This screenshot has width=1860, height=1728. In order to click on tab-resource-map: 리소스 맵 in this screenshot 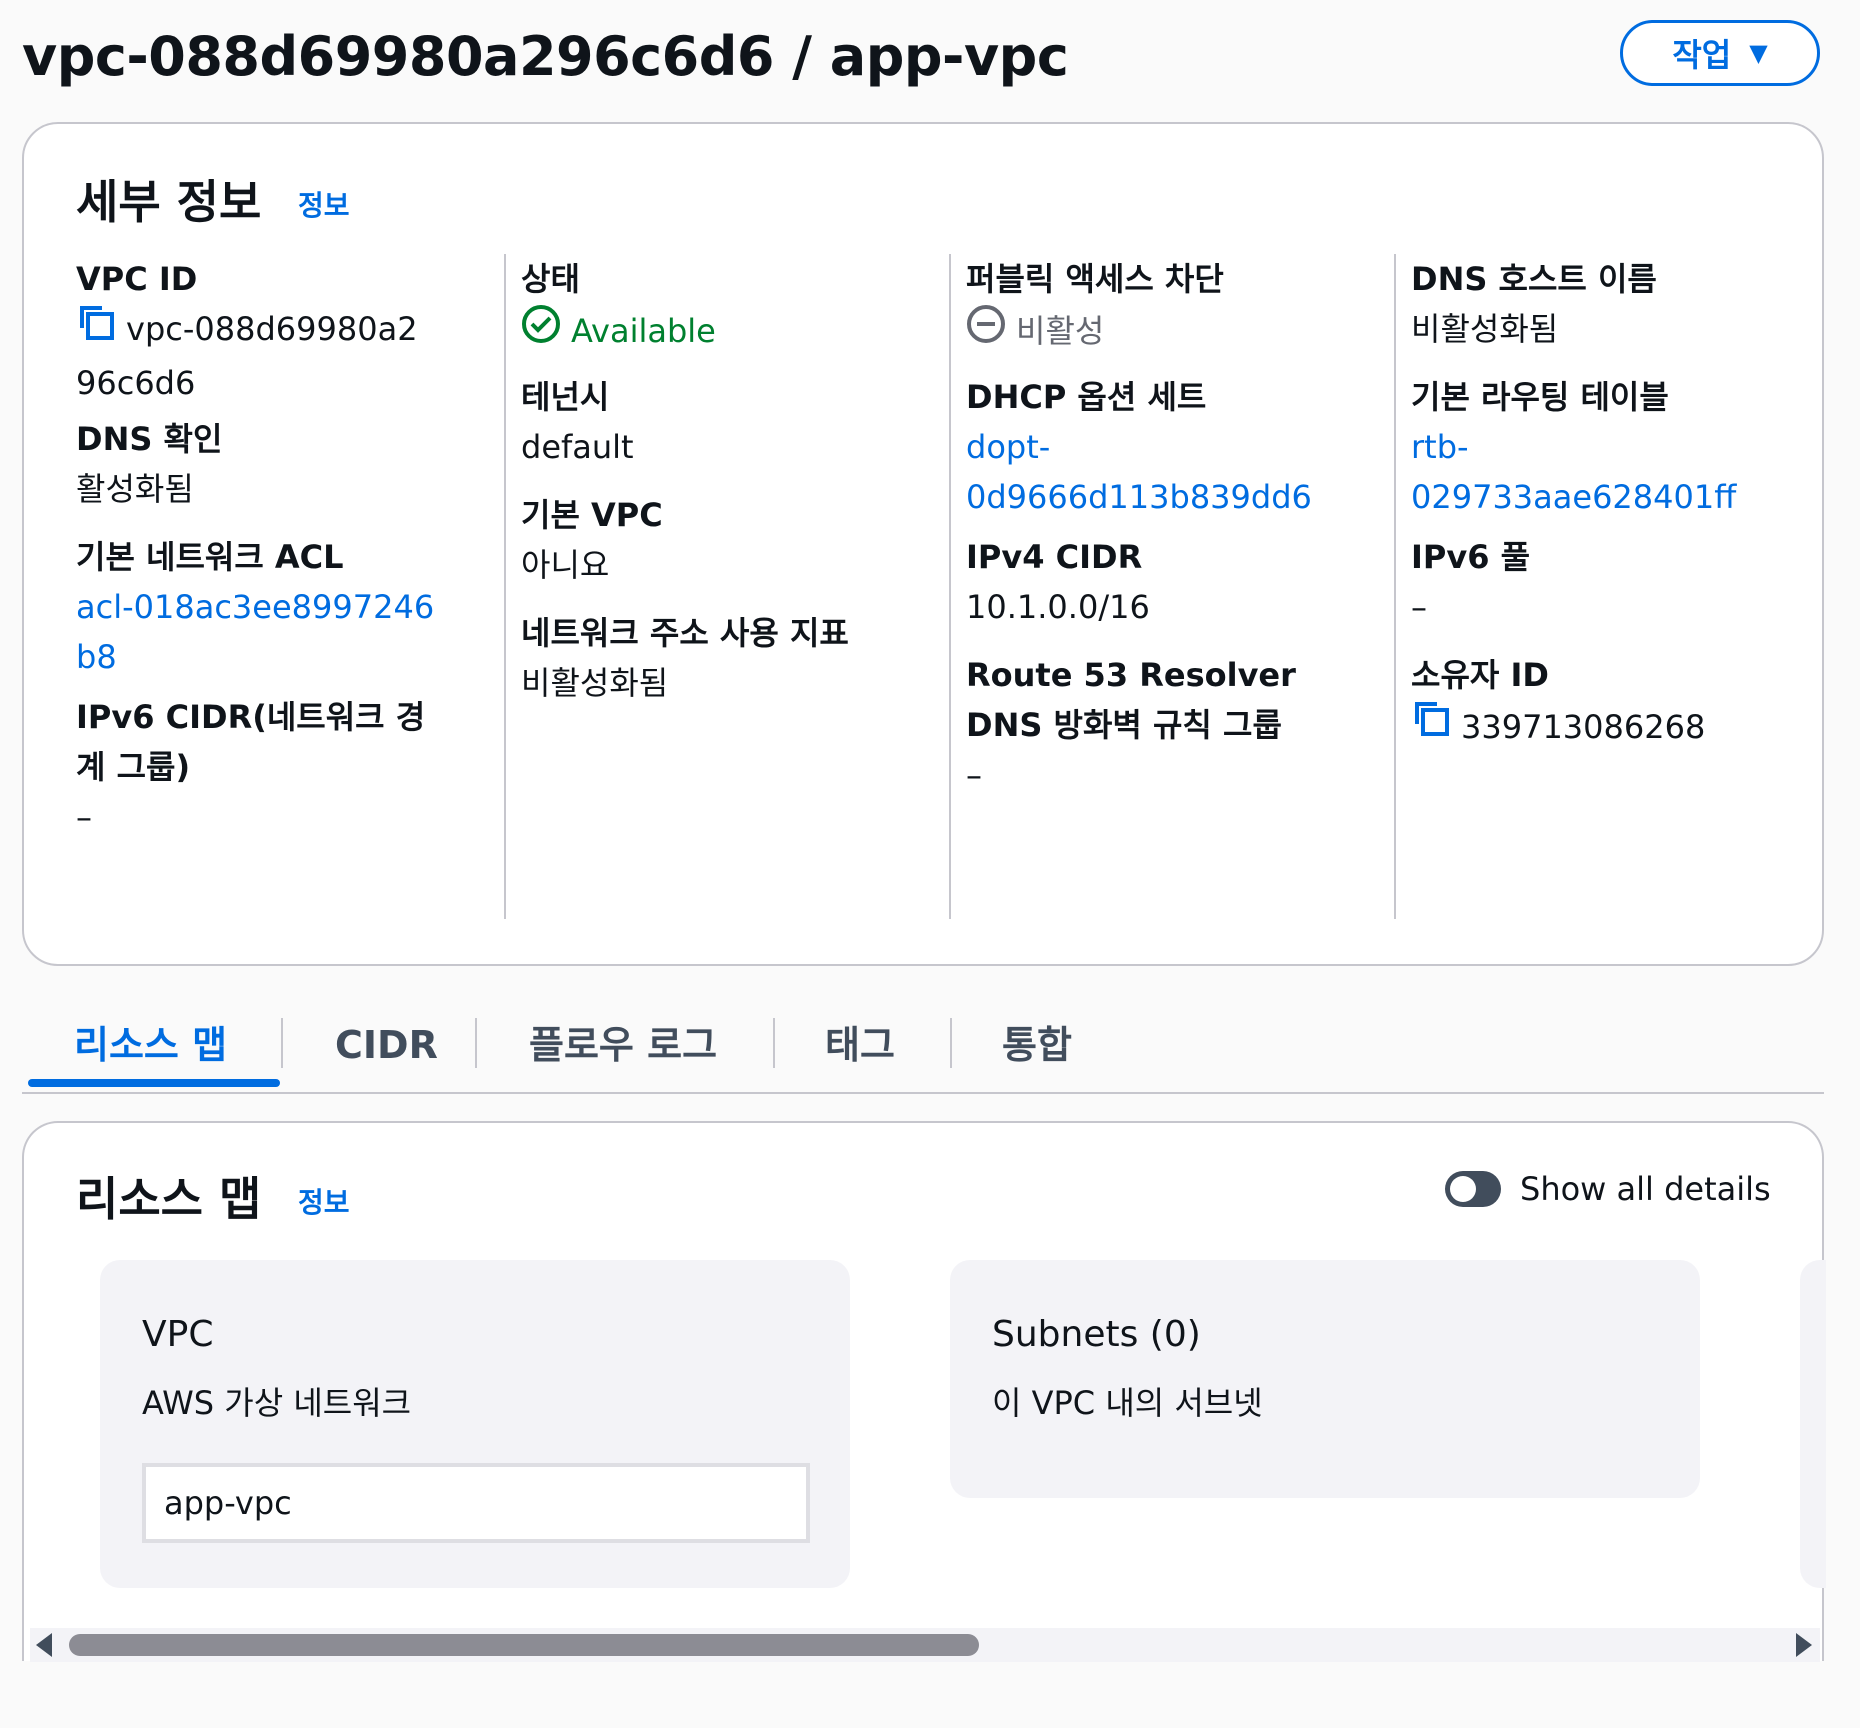, I will do `click(150, 1045)`.